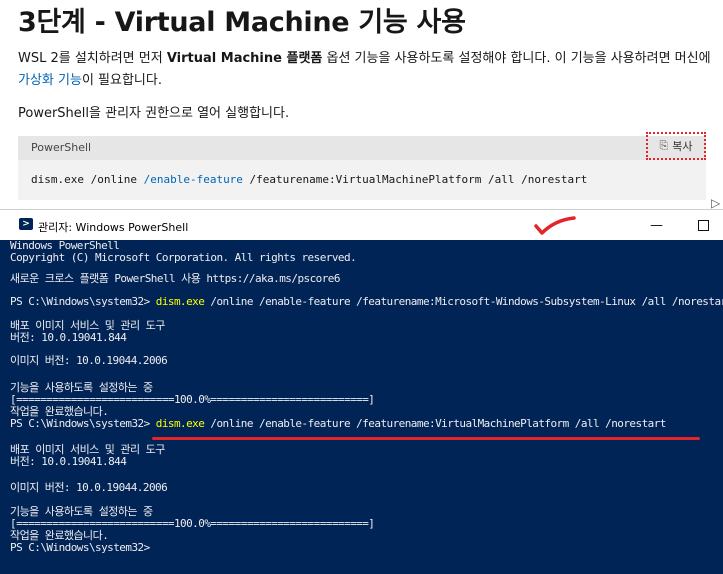  I want to click on annotation-underline, so click(426, 438).